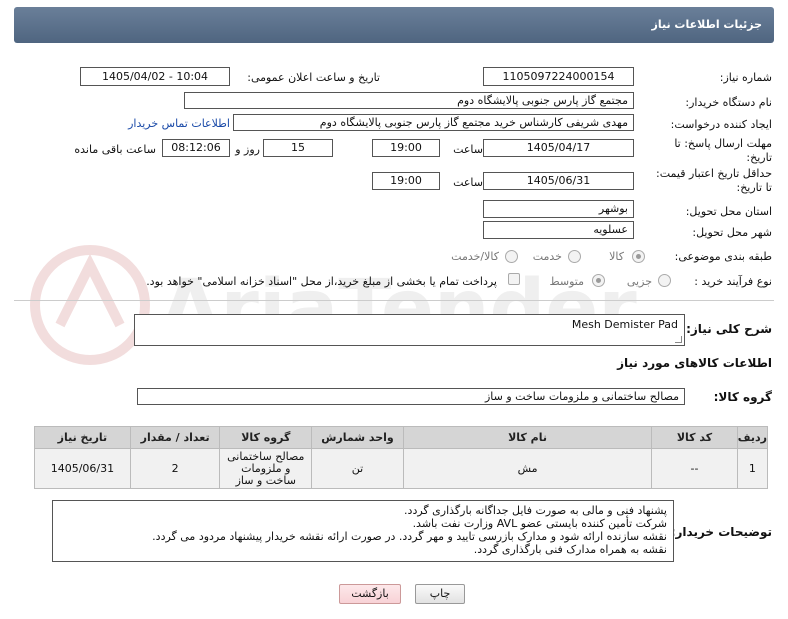 This screenshot has width=788, height=619. What do you see at coordinates (115, 149) in the screenshot?
I see `remaining-label: ساعت باقی مانده` at bounding box center [115, 149].